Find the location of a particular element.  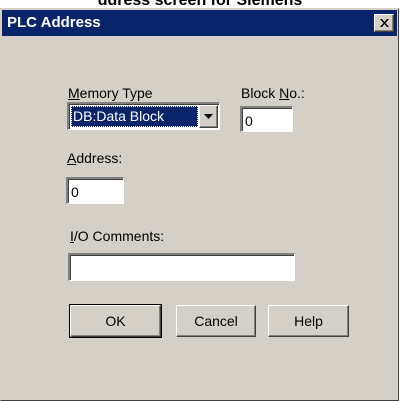

address-input is located at coordinates (95, 190).